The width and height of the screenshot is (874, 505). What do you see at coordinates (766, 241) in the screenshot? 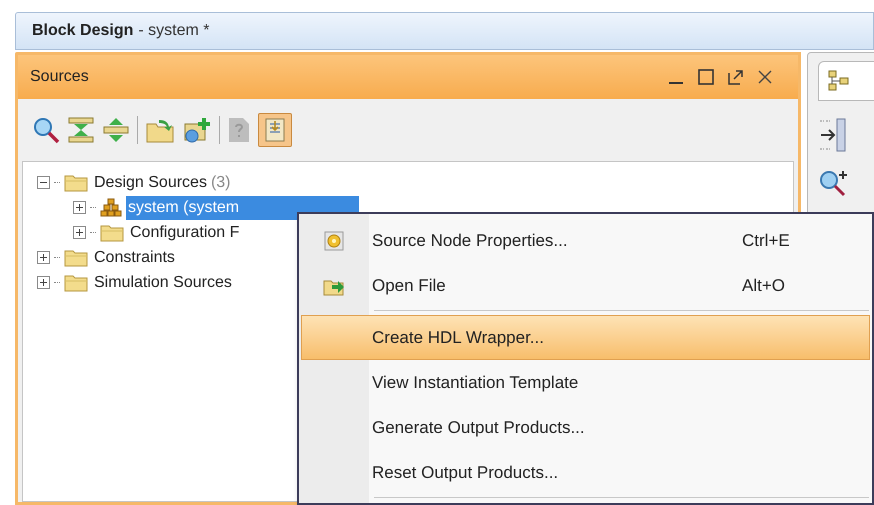
I see `shortcut-label: Ctrl+E` at bounding box center [766, 241].